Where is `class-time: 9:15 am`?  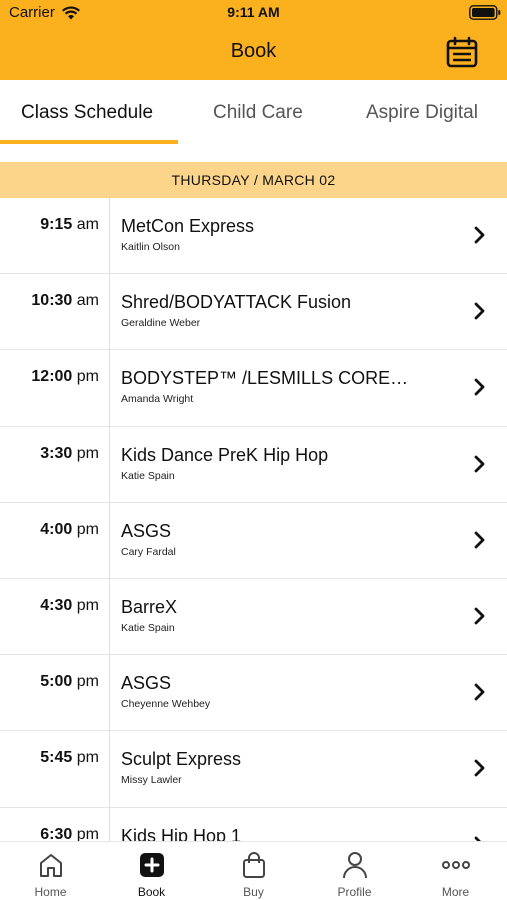 class-time: 9:15 am is located at coordinates (69, 224).